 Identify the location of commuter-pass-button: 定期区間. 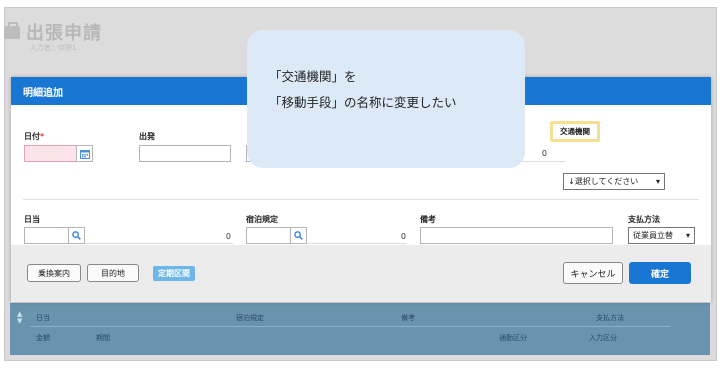
(174, 273).